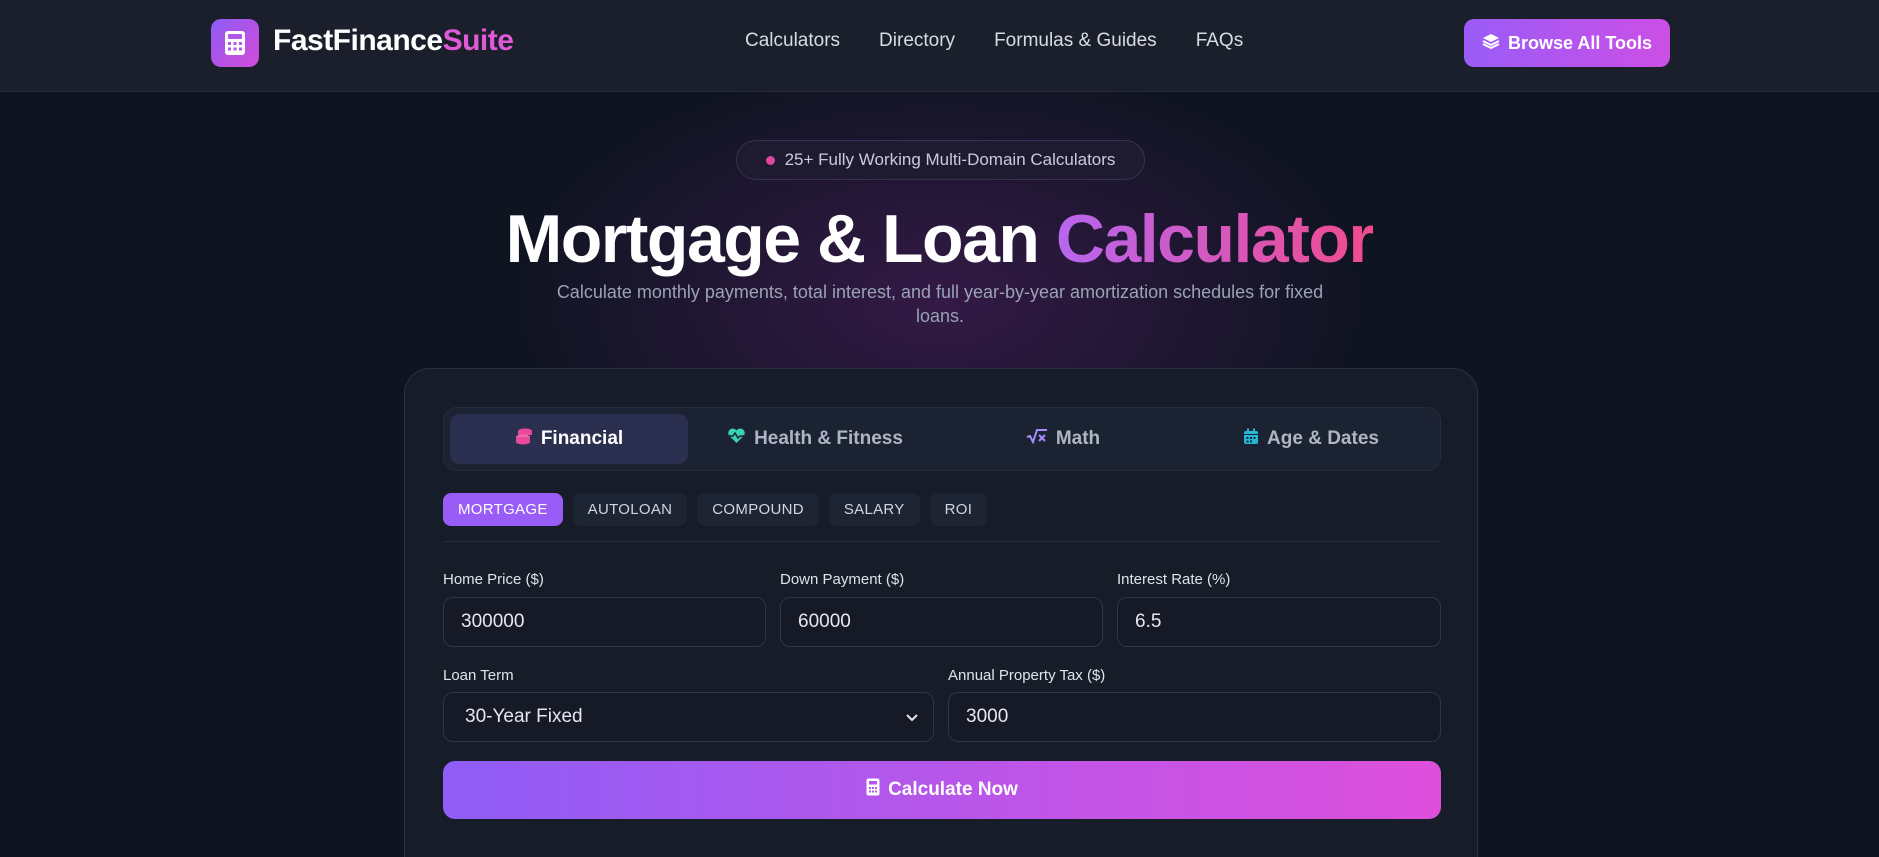 The image size is (1879, 857). Describe the element at coordinates (1027, 675) in the screenshot. I see `property-tax-label: Annual Property Tax ($)` at that location.